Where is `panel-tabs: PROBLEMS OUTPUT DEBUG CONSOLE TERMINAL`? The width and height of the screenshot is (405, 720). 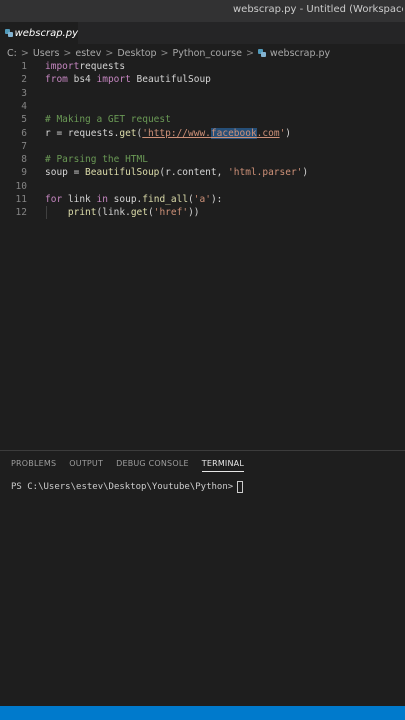 panel-tabs: PROBLEMS OUTPUT DEBUG CONSOLE TERMINAL is located at coordinates (134, 465).